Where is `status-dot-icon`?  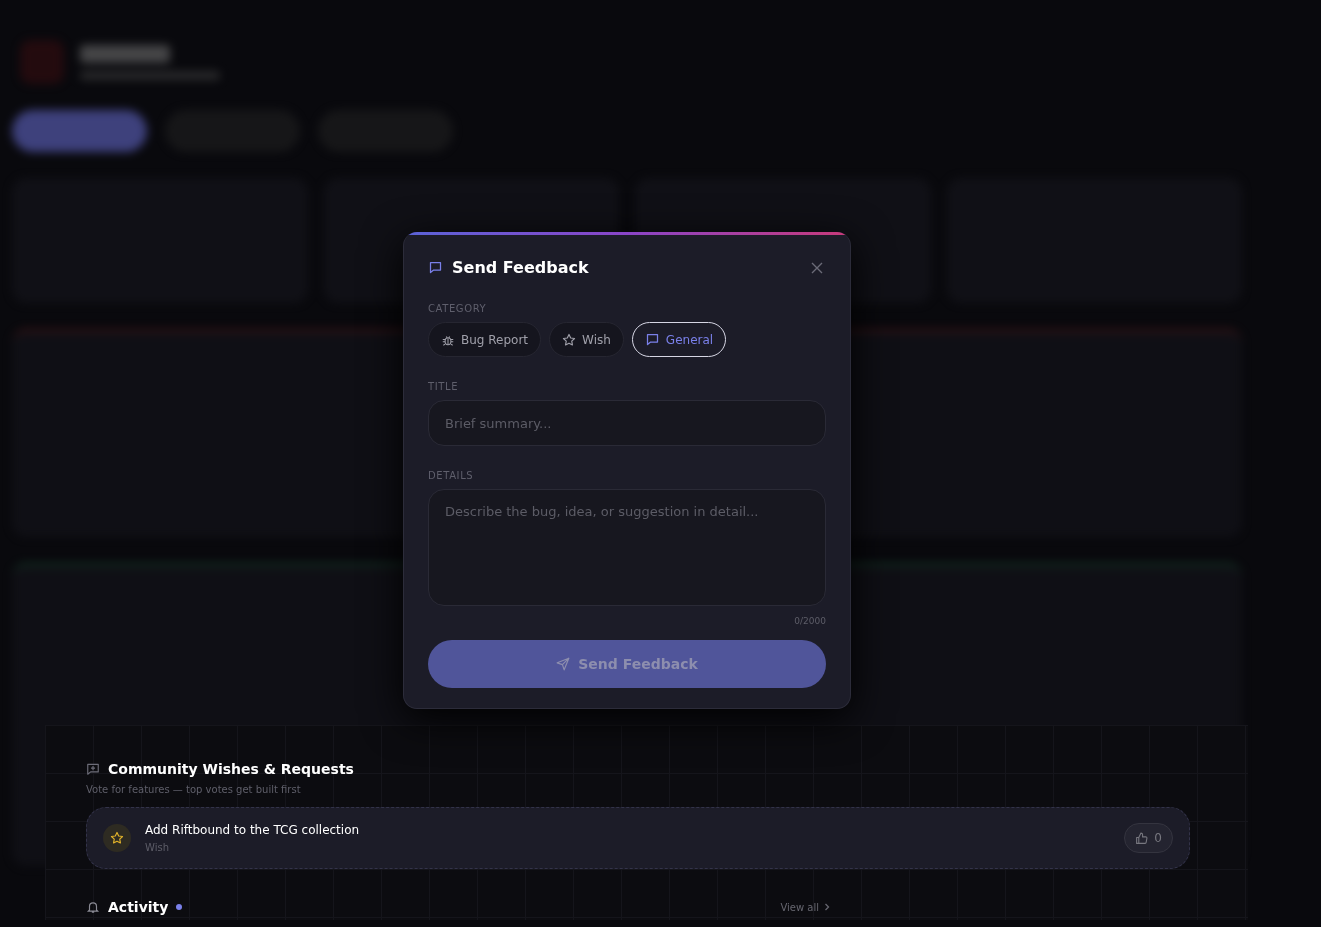 status-dot-icon is located at coordinates (179, 907).